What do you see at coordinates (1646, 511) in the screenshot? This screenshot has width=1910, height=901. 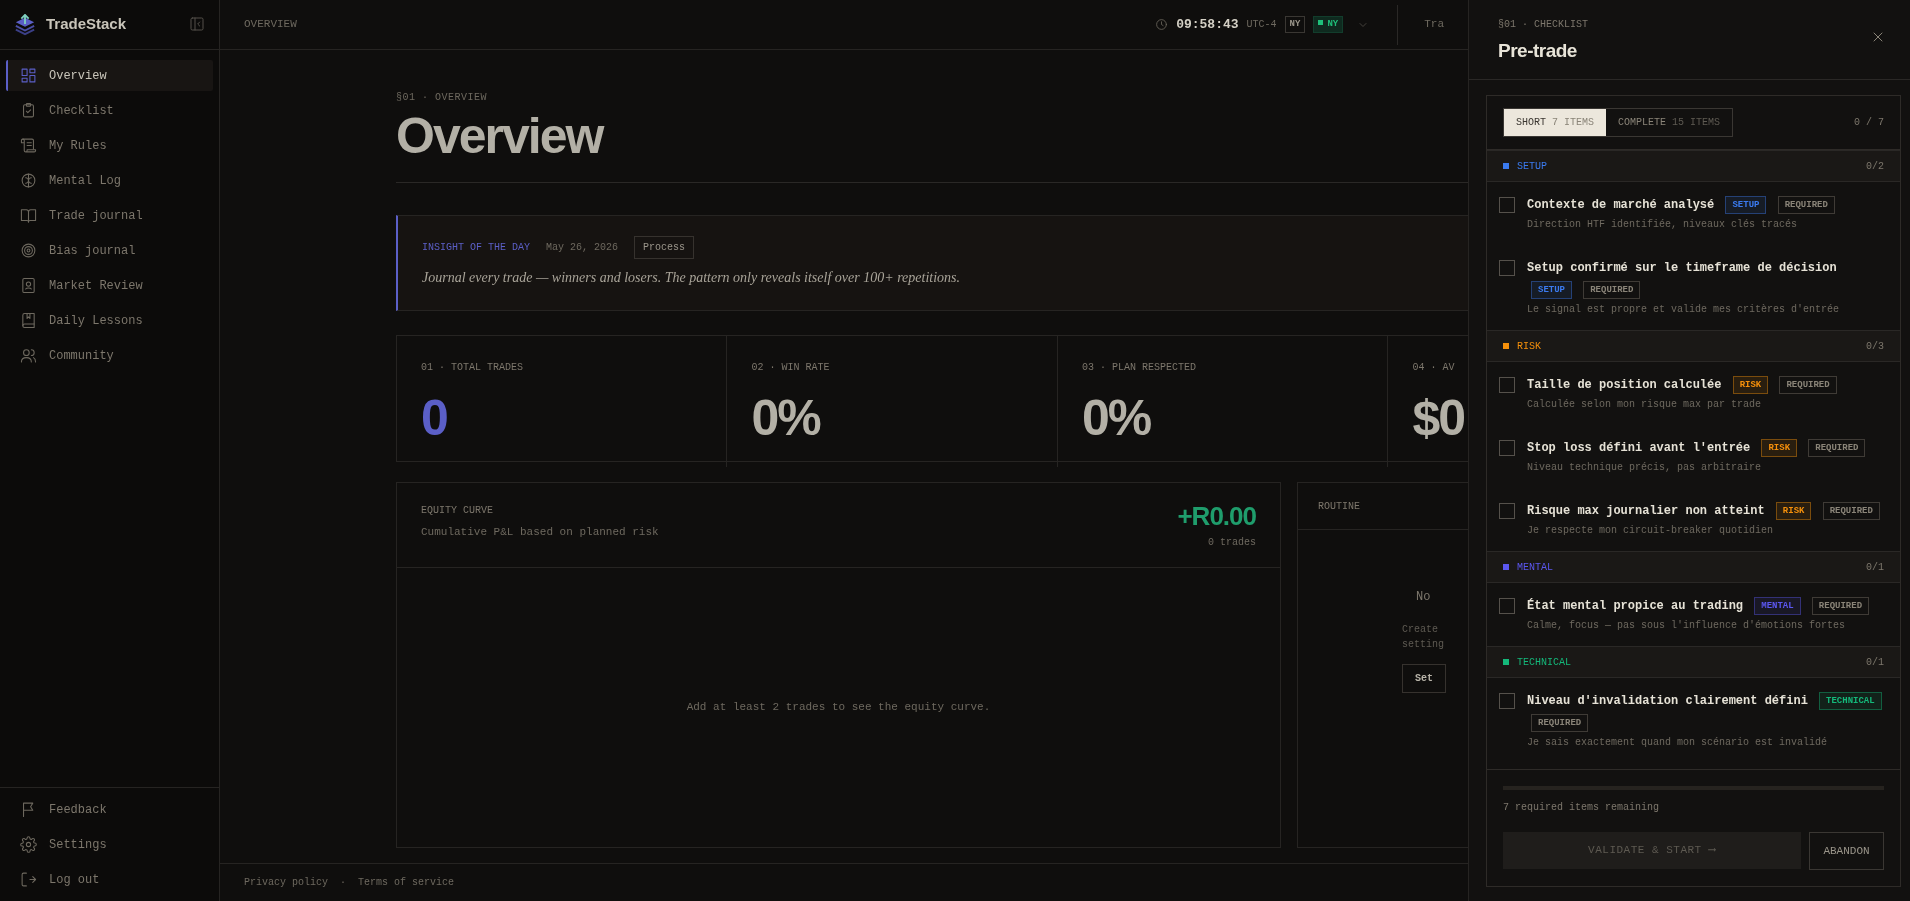 I see `item-title: Risque max journalier non atteint` at bounding box center [1646, 511].